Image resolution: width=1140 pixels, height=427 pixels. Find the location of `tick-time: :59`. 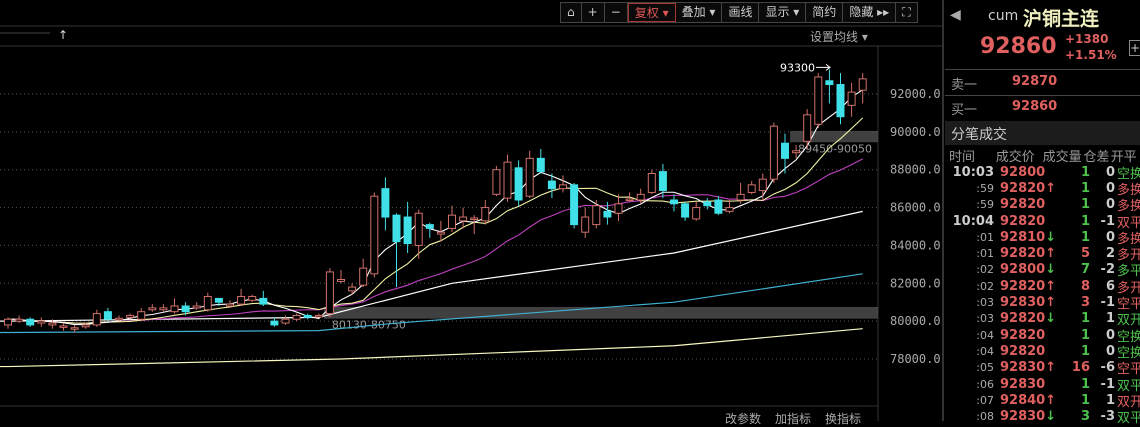

tick-time: :59 is located at coordinates (985, 205).